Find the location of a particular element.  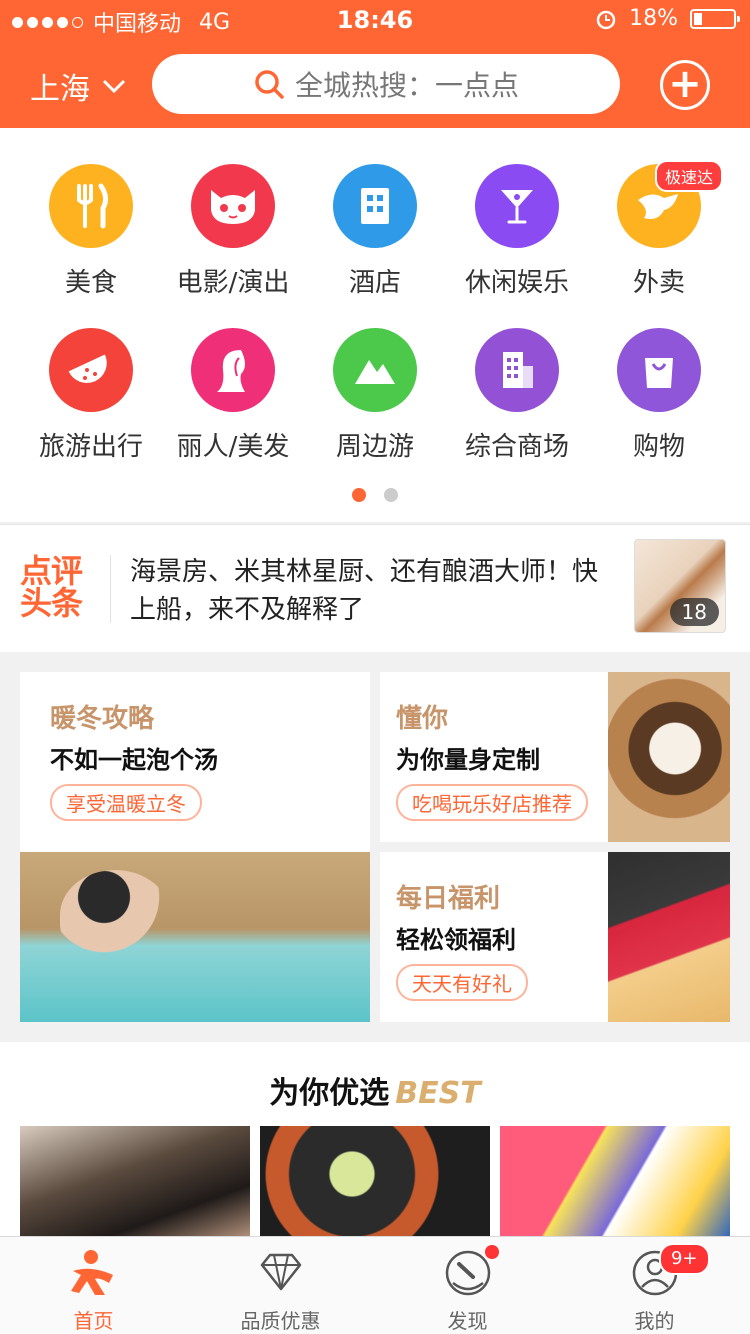

search-placeholder: 全城热搜：一点点 is located at coordinates (406, 85).